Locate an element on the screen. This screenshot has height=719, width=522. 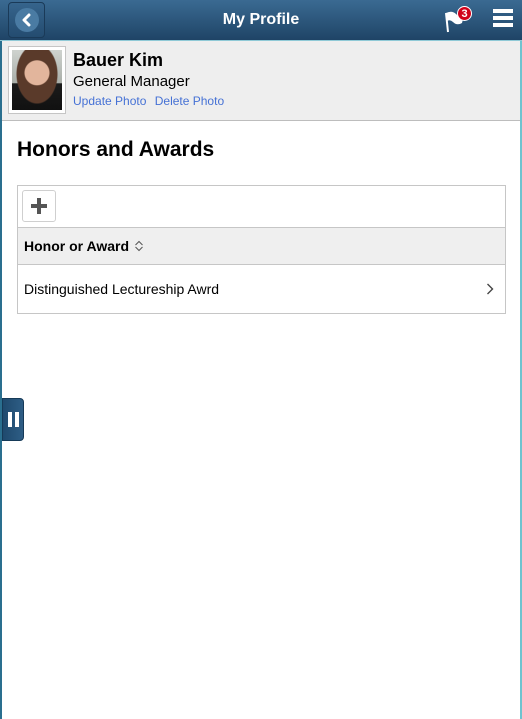
profile-job-title: General Manager is located at coordinates (131, 81).